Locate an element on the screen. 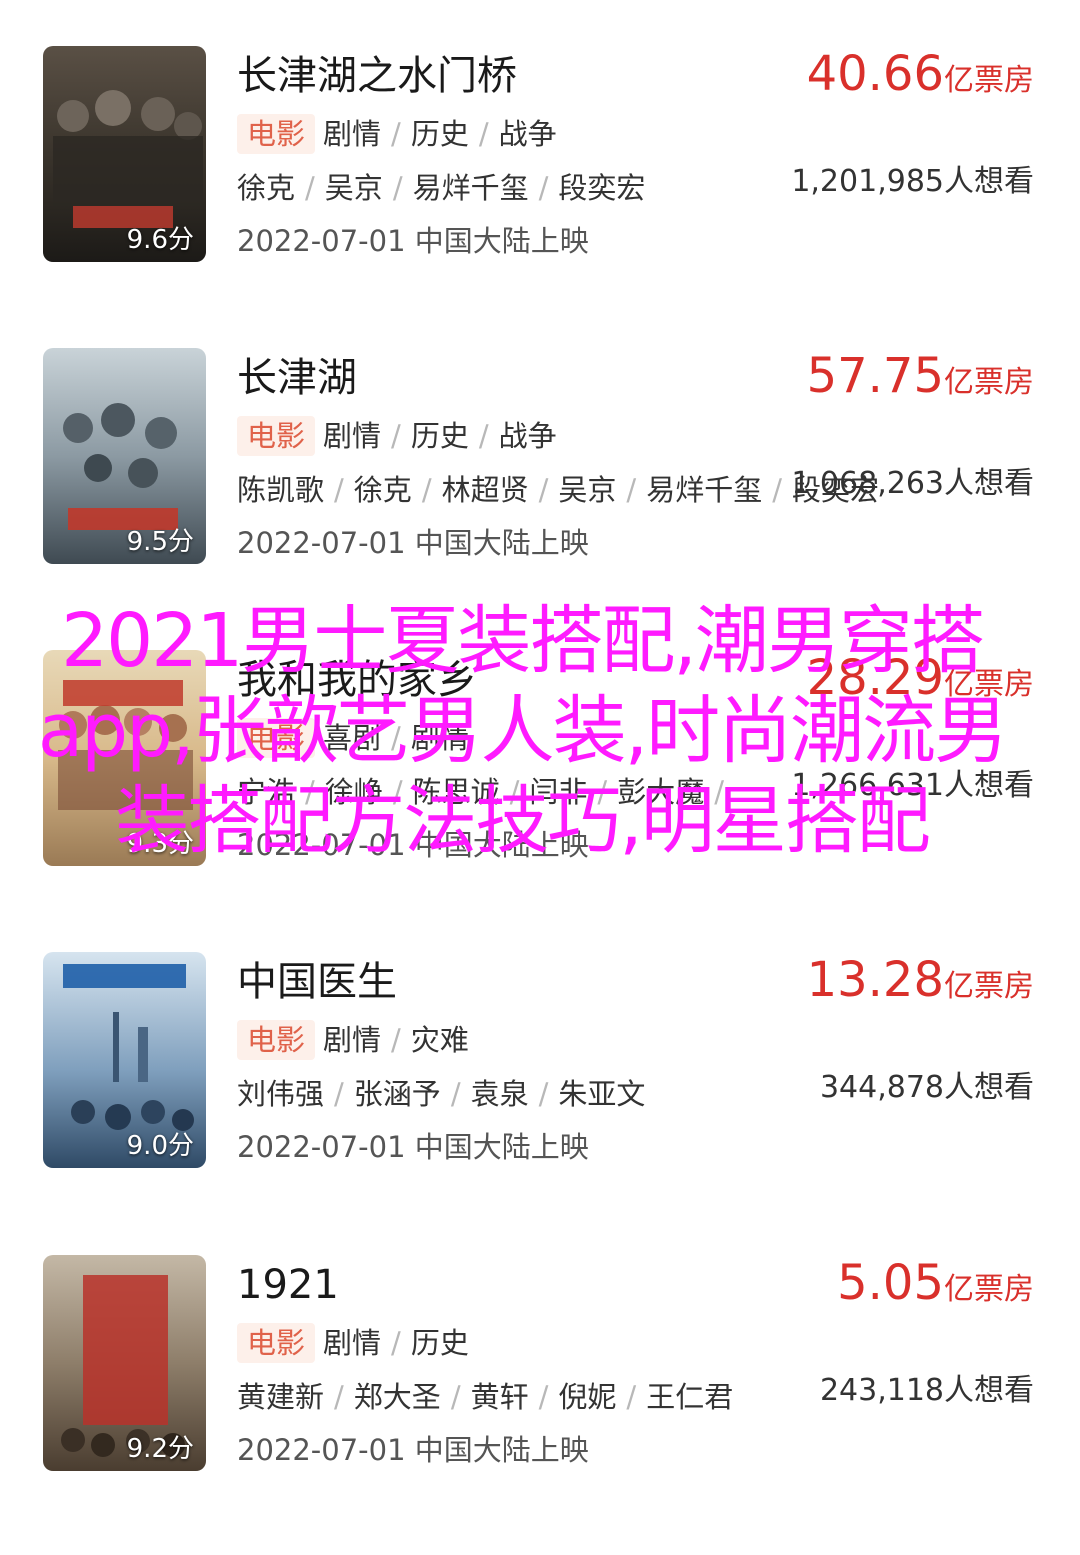 The width and height of the screenshot is (1080, 1555). cast-row: 陈凯歌 / 徐克 / 林超贤 / 吴京 / 易烊千玺 / 段奕宏 is located at coordinates (558, 490).